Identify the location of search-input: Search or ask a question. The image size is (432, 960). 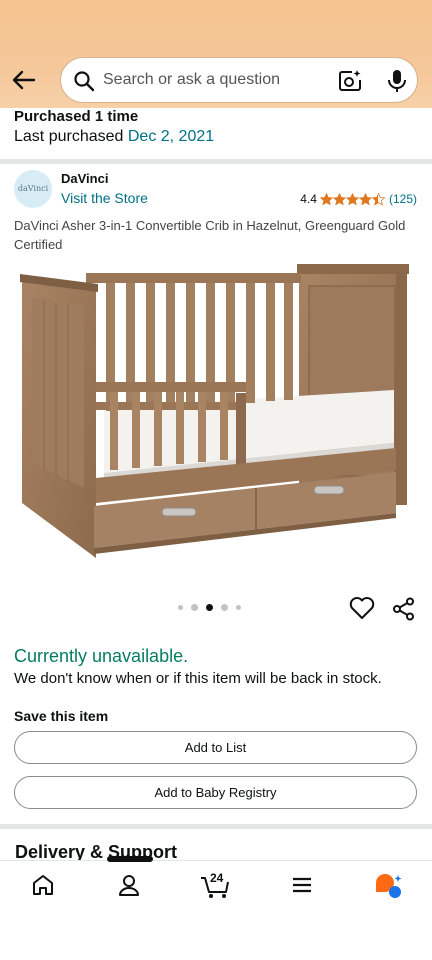
(191, 80).